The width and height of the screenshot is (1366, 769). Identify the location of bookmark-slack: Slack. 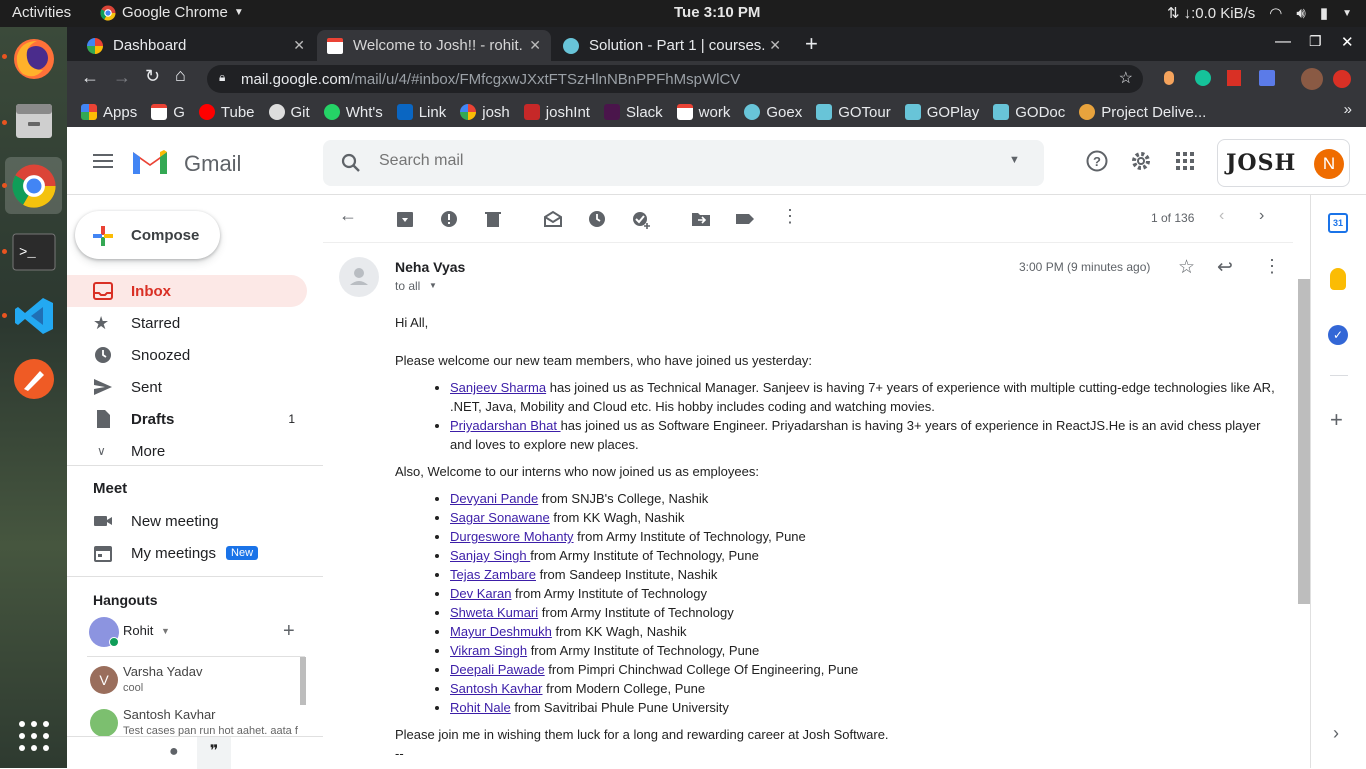
(633, 112).